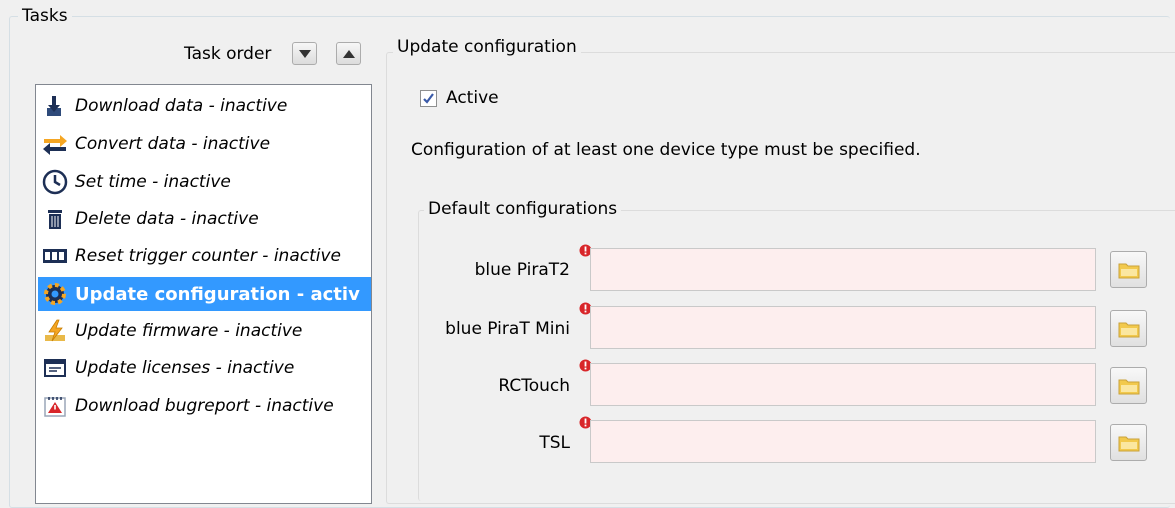 The height and width of the screenshot is (508, 1175). Describe the element at coordinates (181, 106) in the screenshot. I see `task-label: Download data - inactive` at that location.